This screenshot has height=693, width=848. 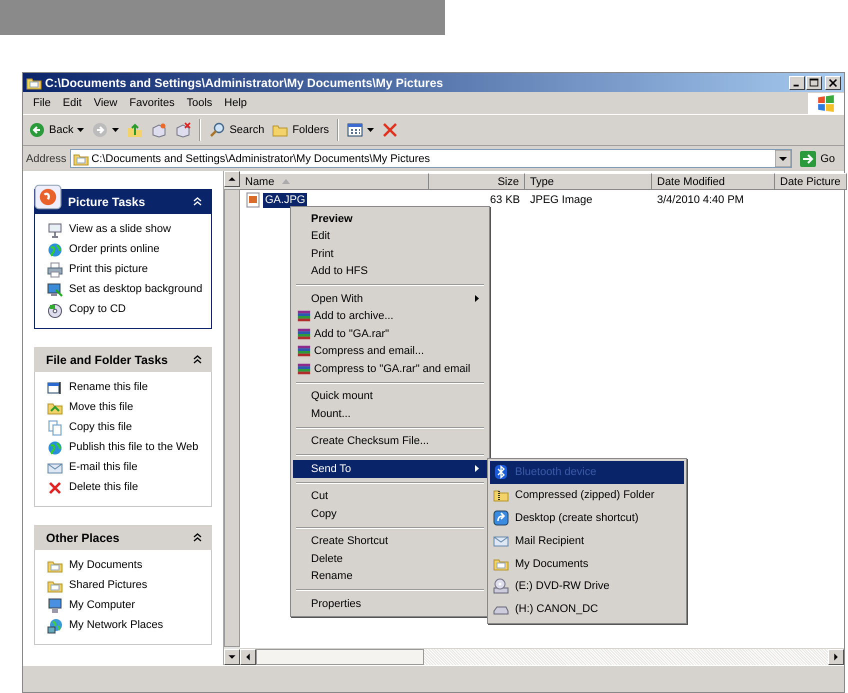 I want to click on column-header: Type, so click(x=588, y=181).